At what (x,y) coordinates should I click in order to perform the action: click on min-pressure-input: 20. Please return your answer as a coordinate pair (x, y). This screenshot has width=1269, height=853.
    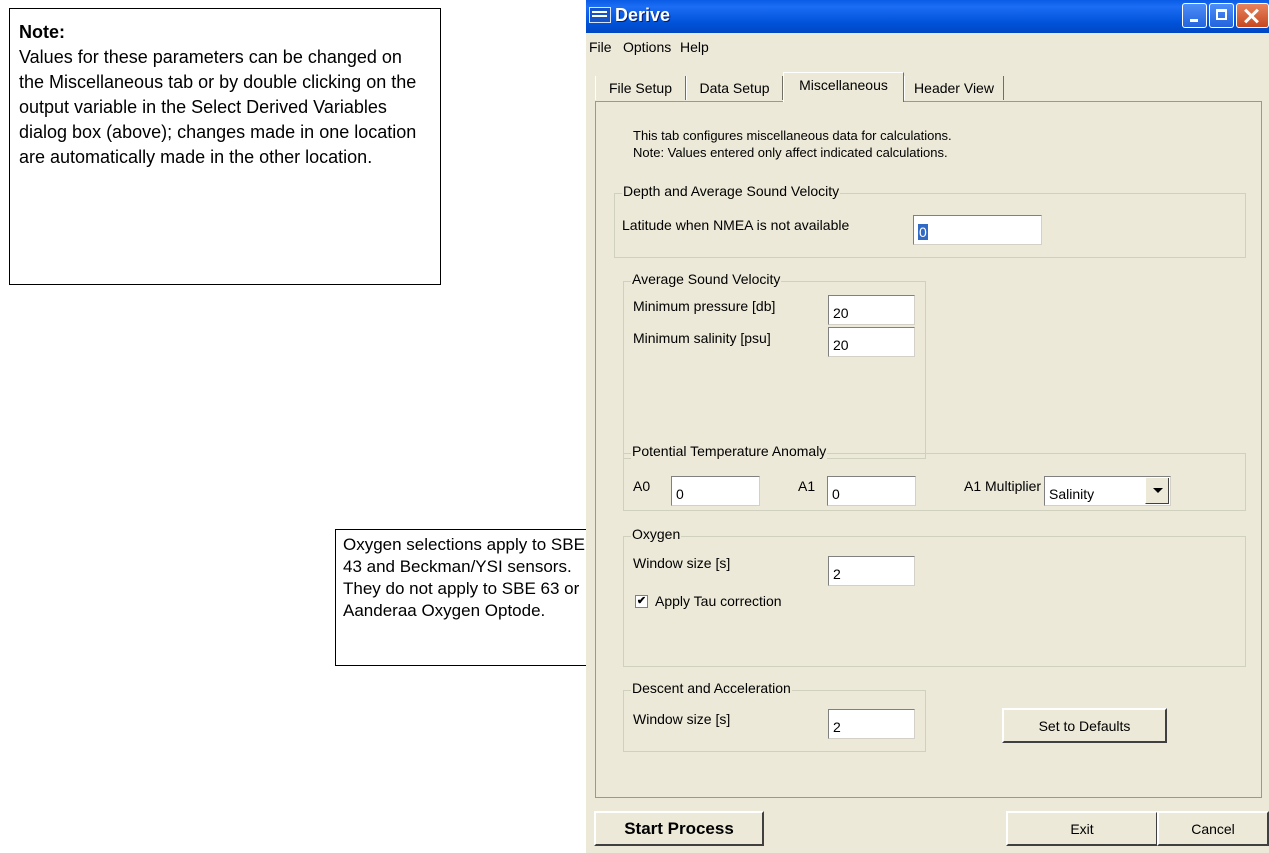
    Looking at the image, I should click on (871, 310).